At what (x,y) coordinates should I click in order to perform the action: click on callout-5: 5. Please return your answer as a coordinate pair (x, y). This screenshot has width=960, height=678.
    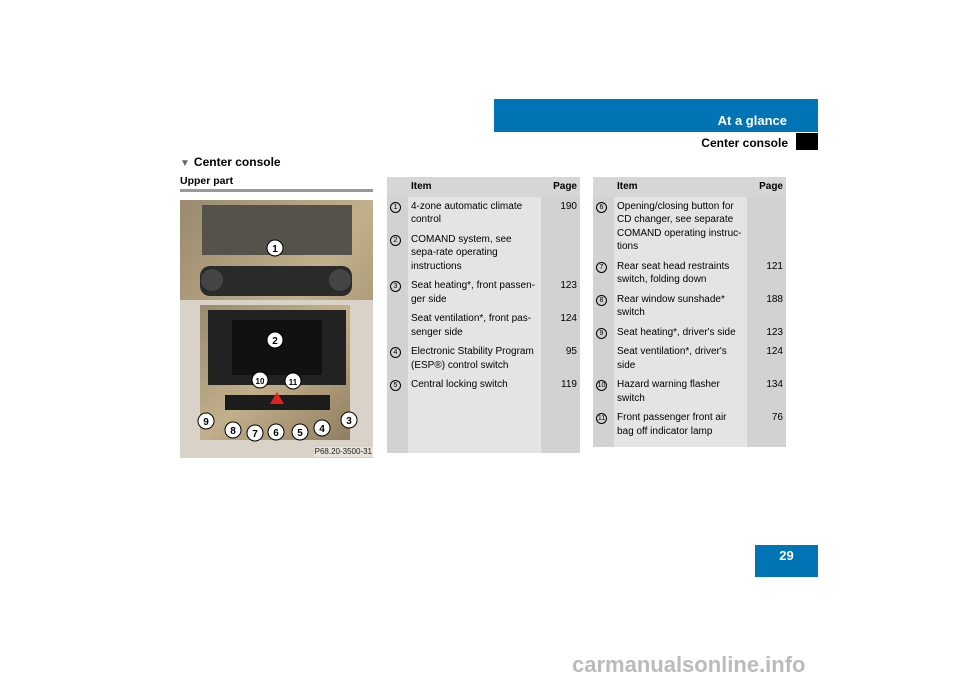
    Looking at the image, I should click on (300, 432).